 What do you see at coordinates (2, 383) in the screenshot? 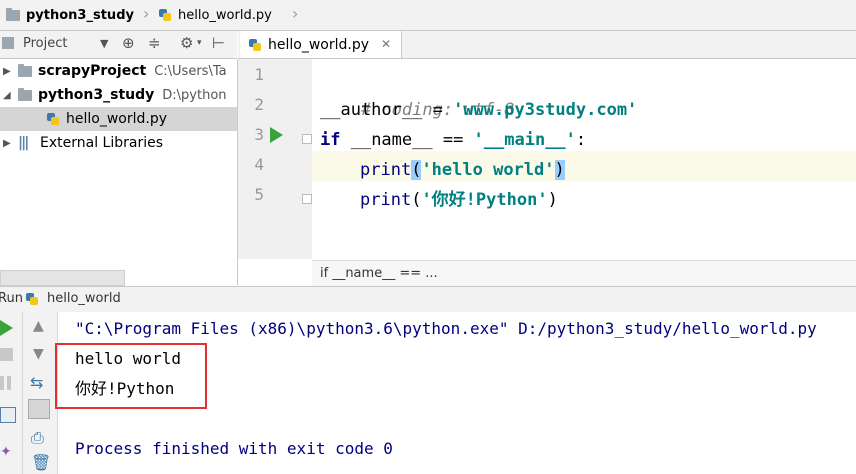
I see `pause-icon` at bounding box center [2, 383].